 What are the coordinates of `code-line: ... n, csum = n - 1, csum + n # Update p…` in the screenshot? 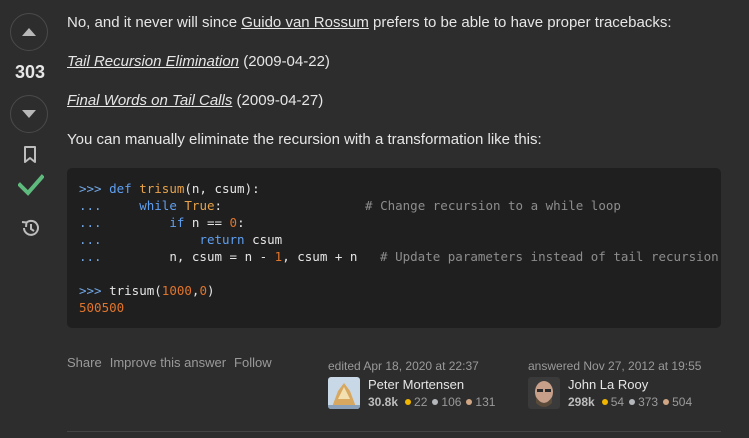 It's located at (399, 256).